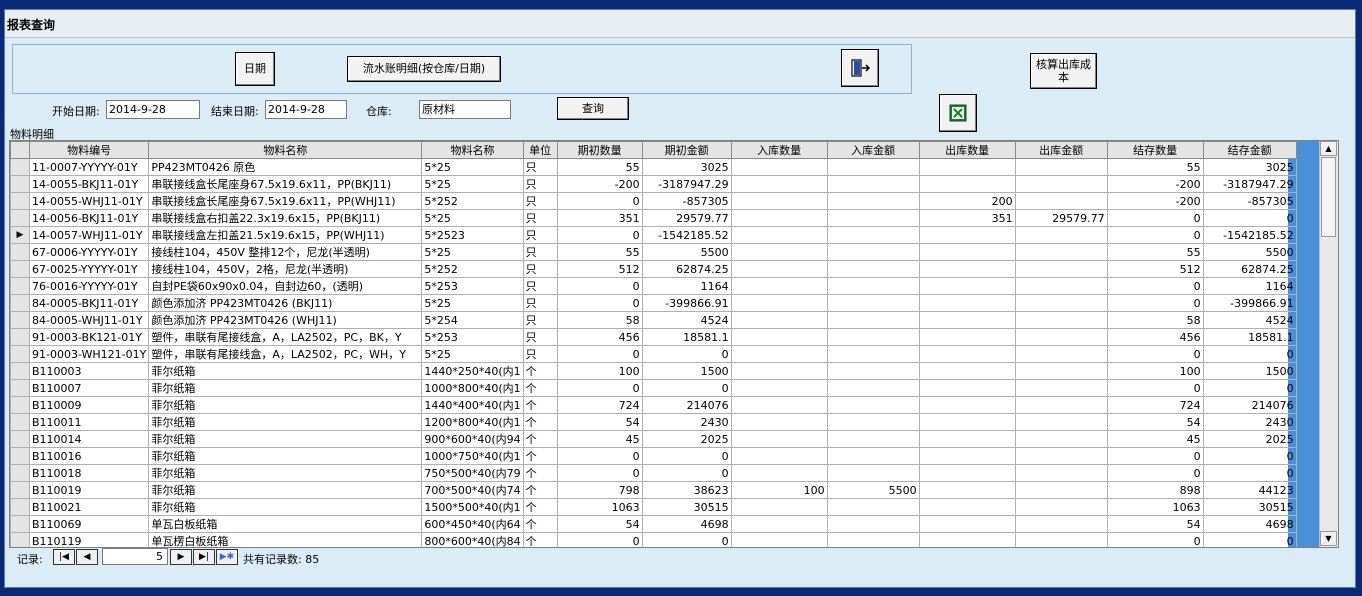 This screenshot has height=596, width=1362. Describe the element at coordinates (472, 150) in the screenshot. I see `column-header: 物料名称` at that location.